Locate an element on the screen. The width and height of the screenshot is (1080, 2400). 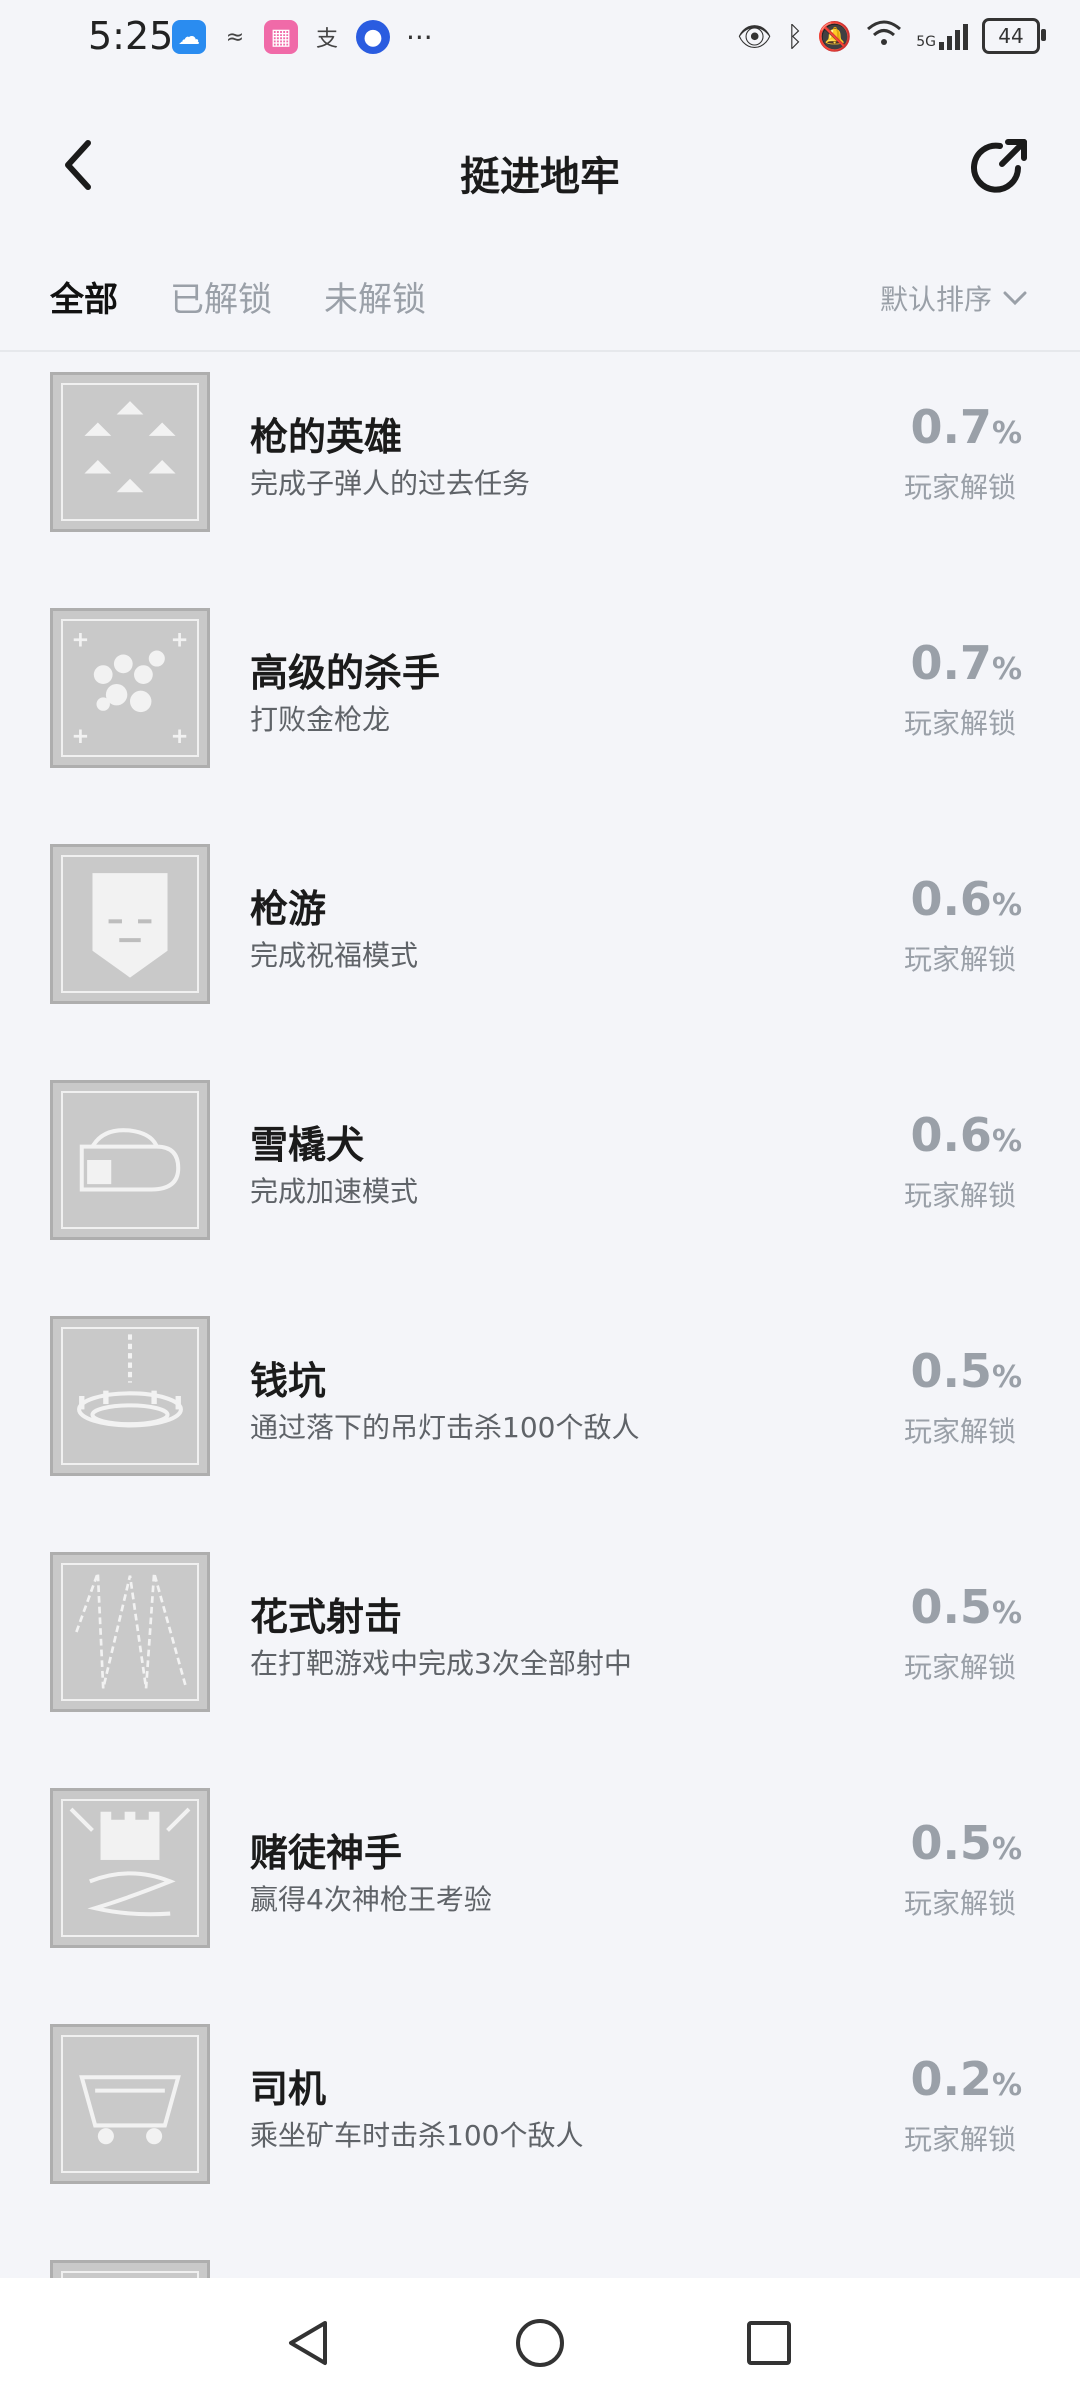
achievement-name: 花式射击 is located at coordinates (326, 1617).